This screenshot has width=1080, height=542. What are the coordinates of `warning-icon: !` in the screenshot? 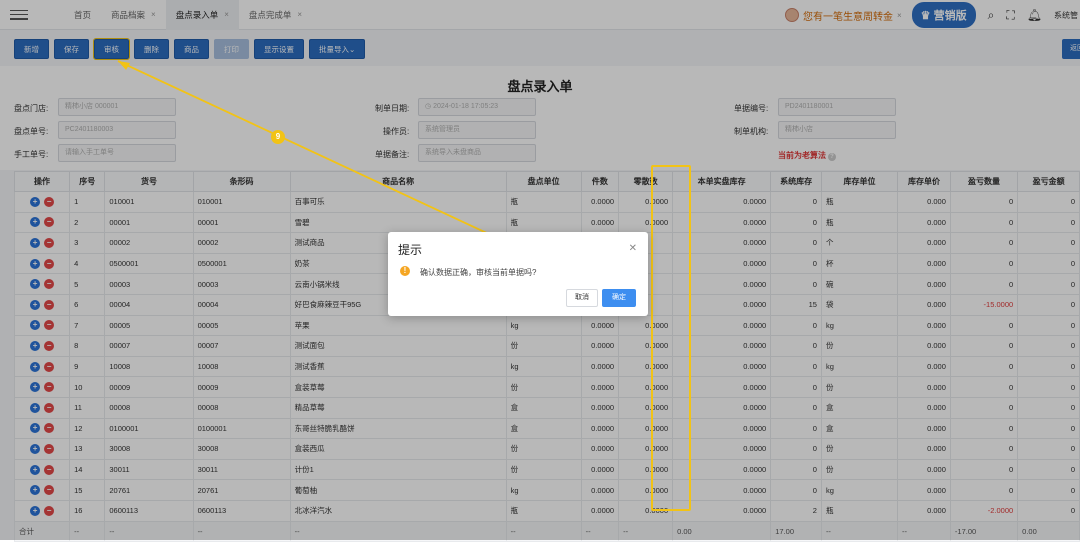 It's located at (405, 271).